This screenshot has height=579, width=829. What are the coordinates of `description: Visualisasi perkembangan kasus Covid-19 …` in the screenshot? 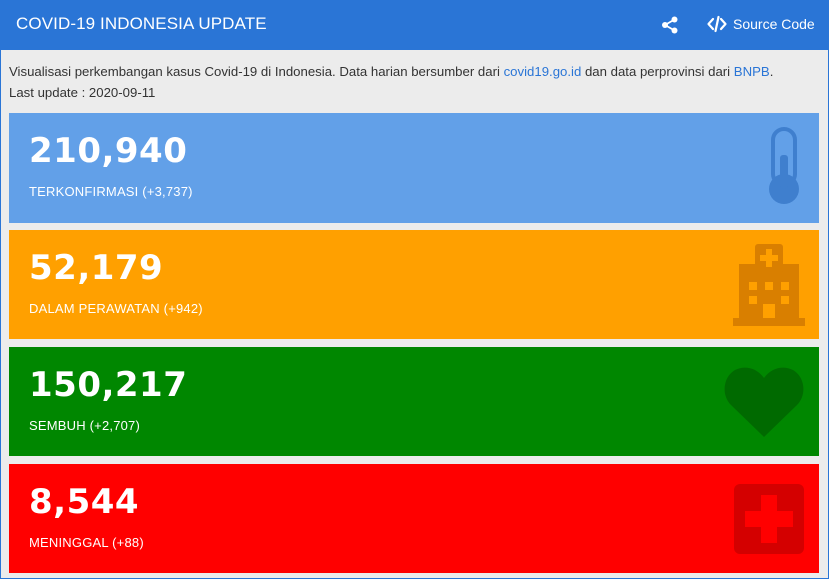 It's located at (416, 82).